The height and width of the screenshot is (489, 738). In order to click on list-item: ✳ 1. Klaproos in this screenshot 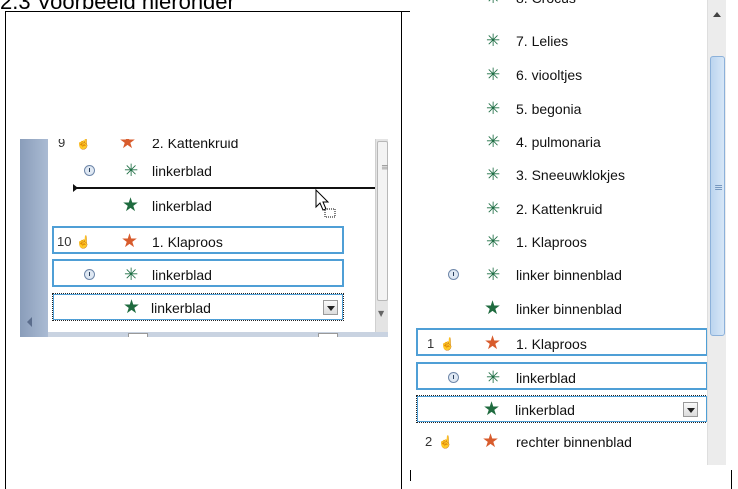, I will do `click(558, 242)`.